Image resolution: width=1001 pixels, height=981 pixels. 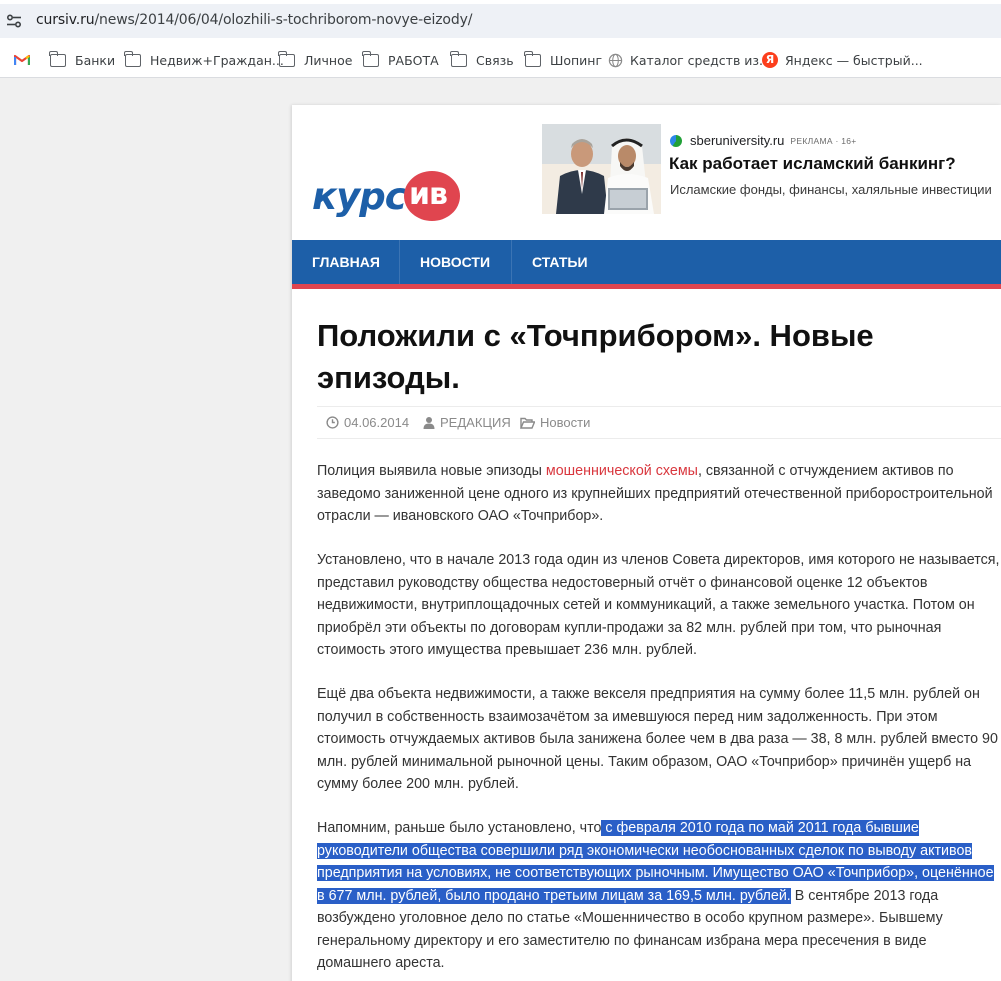 I want to click on bookmark-lichnoe: Личное, so click(x=315, y=59).